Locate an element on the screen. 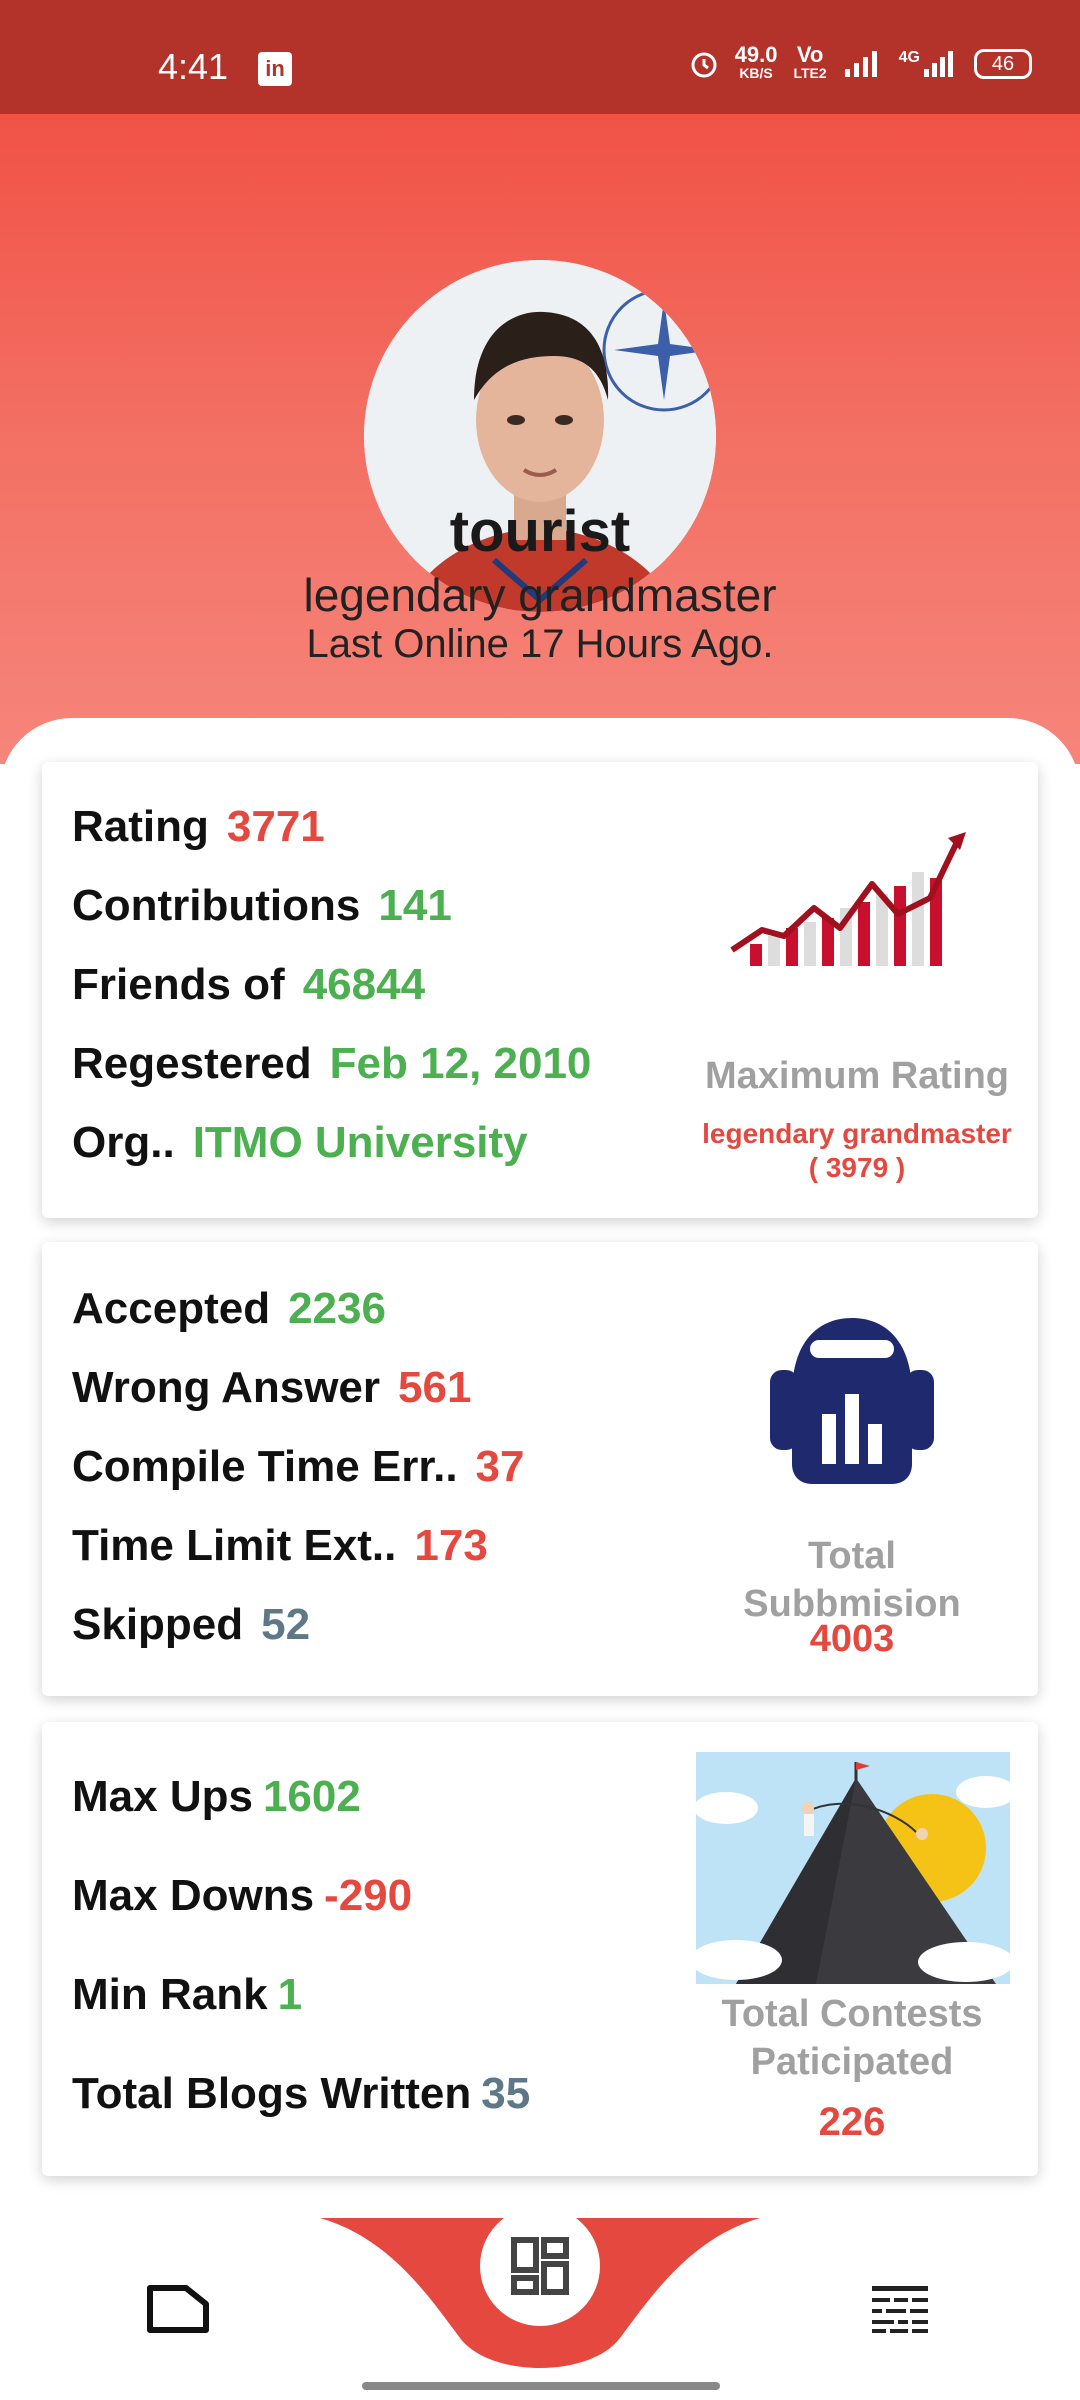 The image size is (1080, 2400). status-time: 4:41 is located at coordinates (193, 66).